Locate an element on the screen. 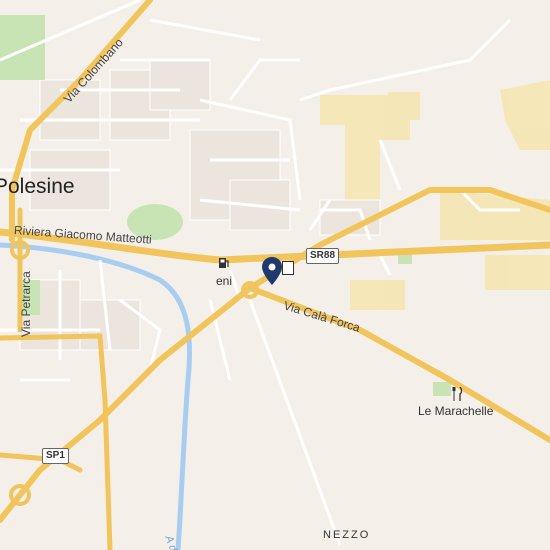  fuel-label: eni is located at coordinates (224, 281).